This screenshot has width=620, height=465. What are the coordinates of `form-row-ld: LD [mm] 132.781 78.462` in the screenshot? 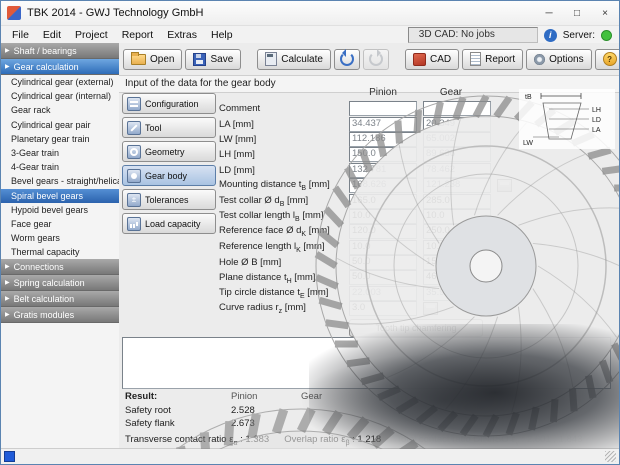 It's located at (365, 170).